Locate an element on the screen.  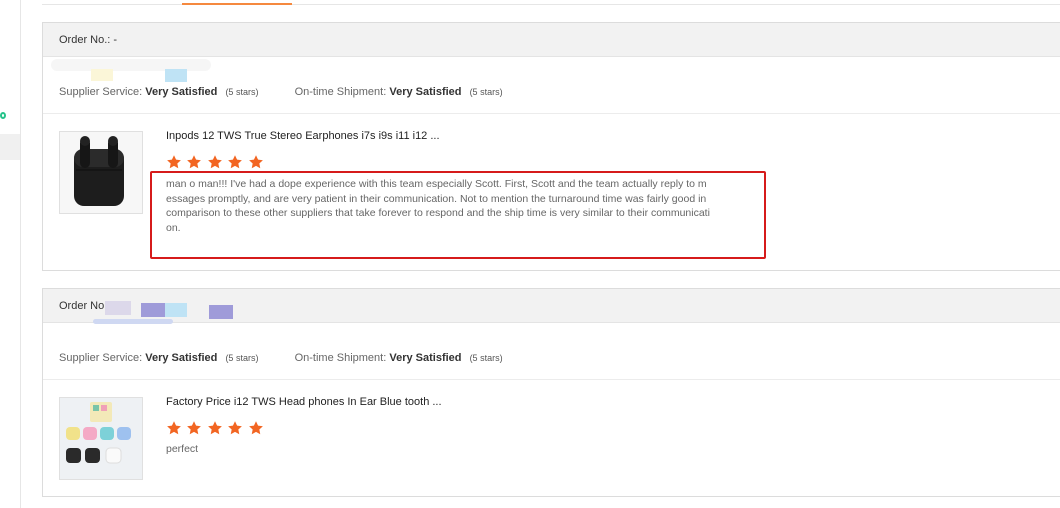
left-sidebar is located at coordinates (10, 254).